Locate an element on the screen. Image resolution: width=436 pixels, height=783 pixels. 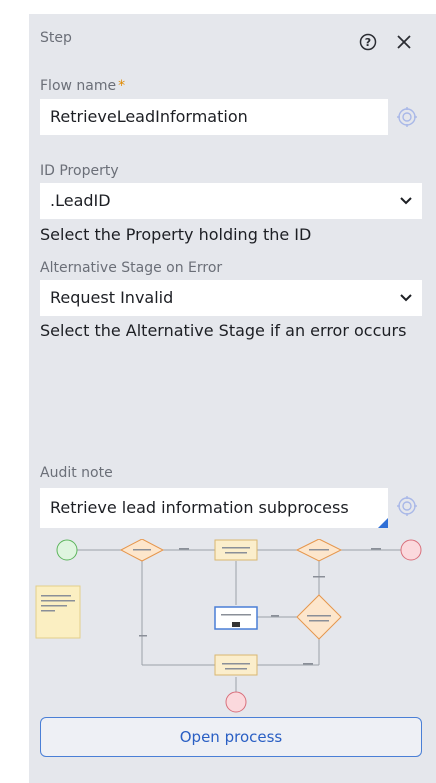
top-strip is located at coordinates (218, 7).